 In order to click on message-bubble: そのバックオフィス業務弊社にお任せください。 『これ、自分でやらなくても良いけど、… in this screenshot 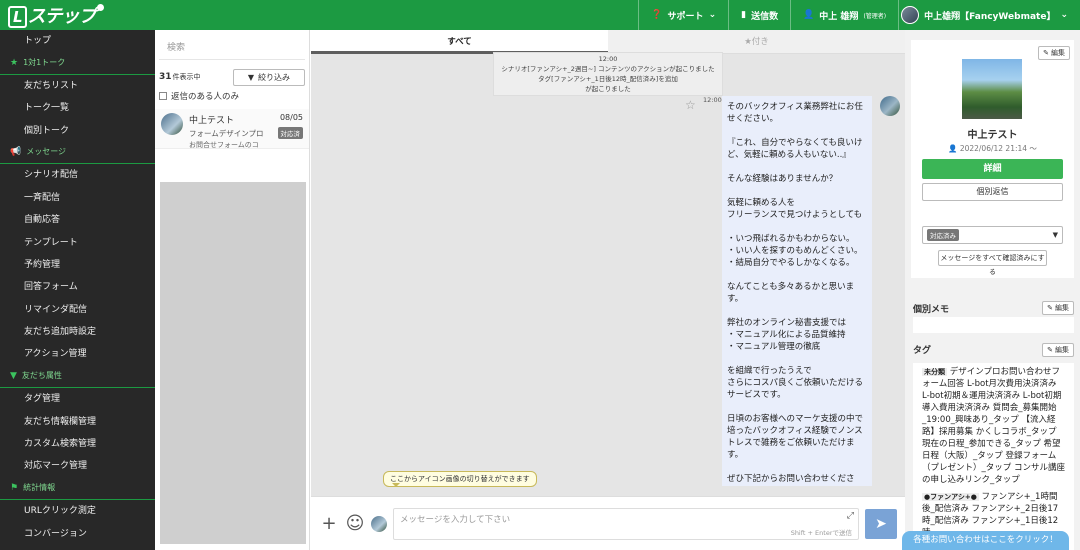, I will do `click(797, 291)`.